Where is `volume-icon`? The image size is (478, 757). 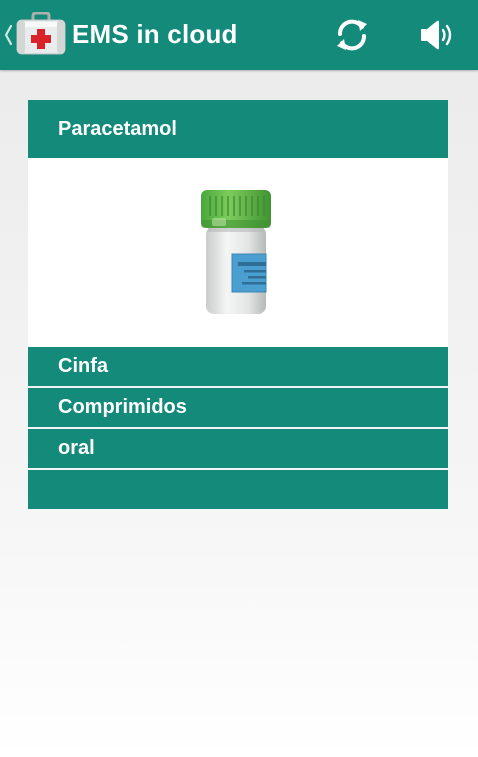 volume-icon is located at coordinates (436, 35).